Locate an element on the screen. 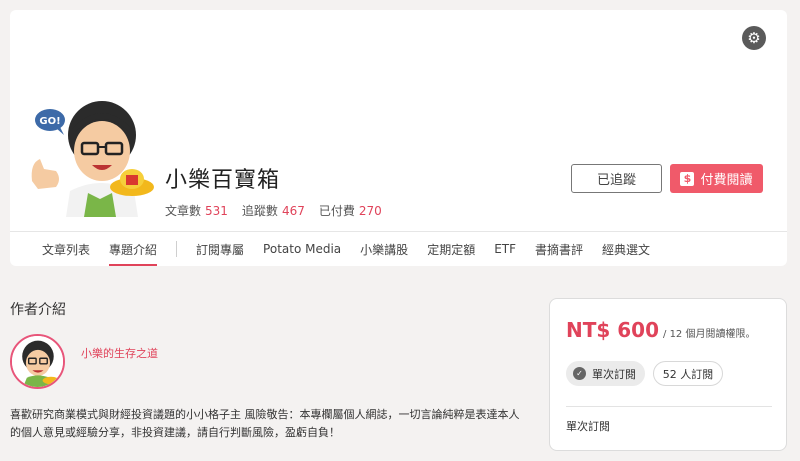 This screenshot has width=800, height=461. tab-articles: 文章列表 is located at coordinates (66, 249).